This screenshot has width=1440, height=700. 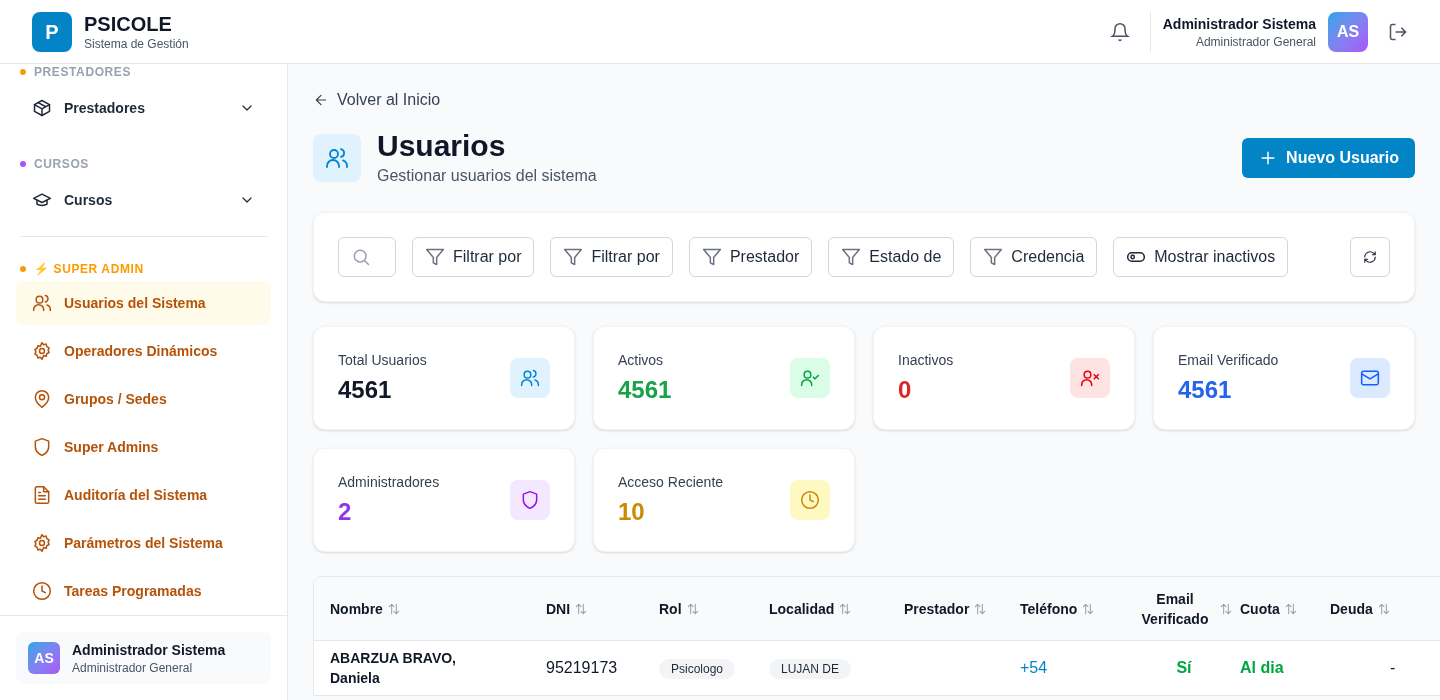 What do you see at coordinates (671, 482) in the screenshot?
I see `stat-label: Acceso Reciente` at bounding box center [671, 482].